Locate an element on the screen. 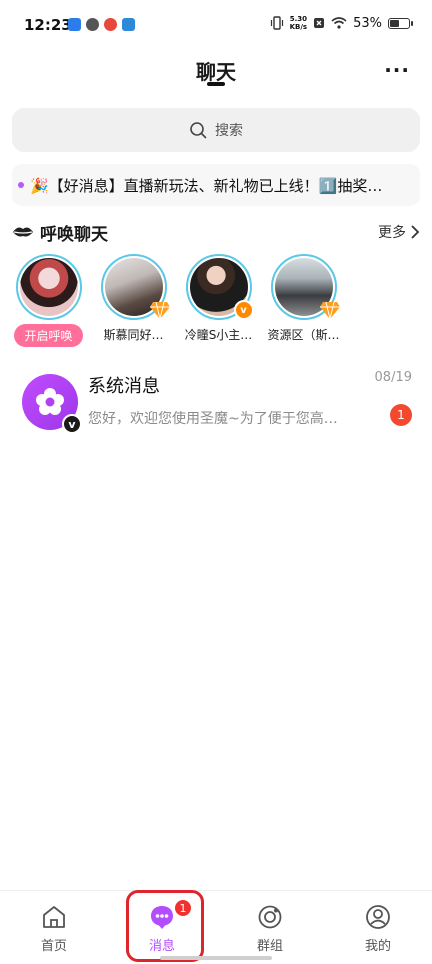 The image size is (432, 964). bottom-tab-bar: 首页 消息 1 群组 我的 is located at coordinates (216, 927).